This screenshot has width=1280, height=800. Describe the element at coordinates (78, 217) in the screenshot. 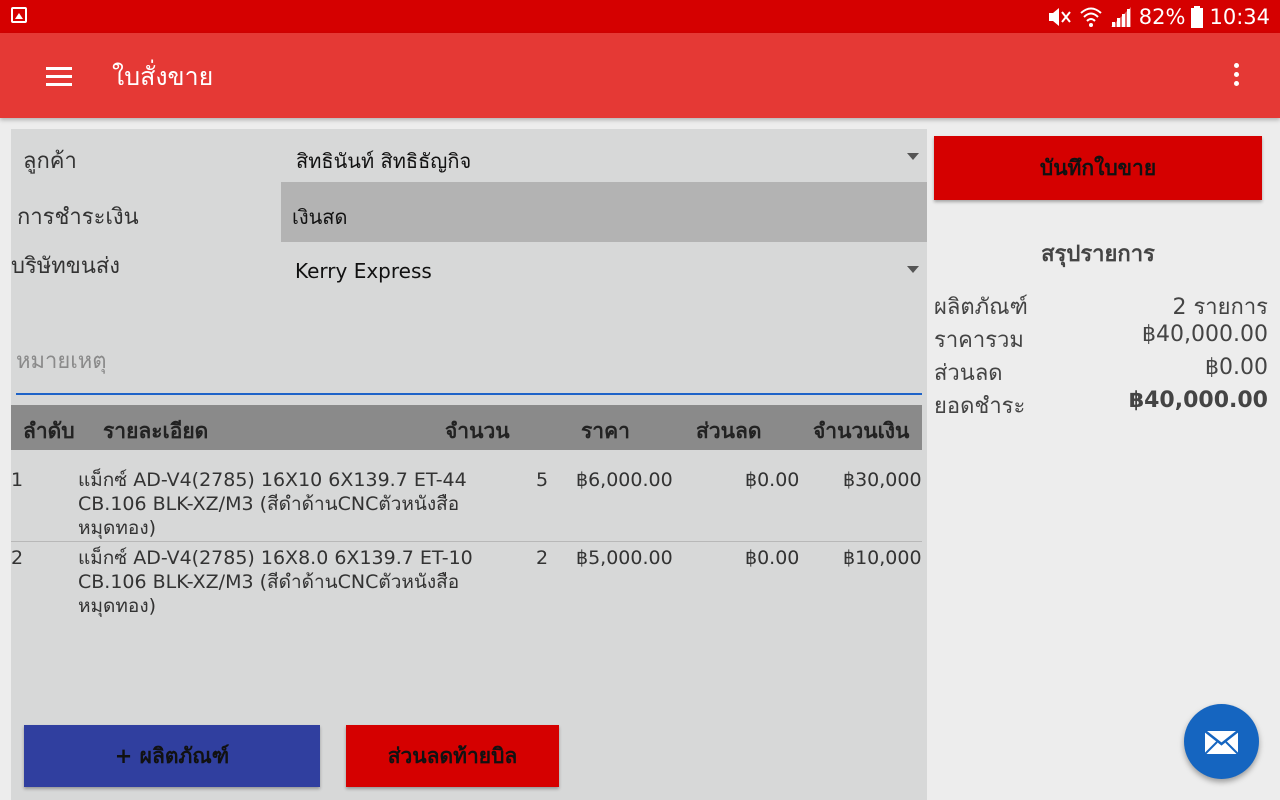

I see `payment-label: การชำระเงิน` at that location.